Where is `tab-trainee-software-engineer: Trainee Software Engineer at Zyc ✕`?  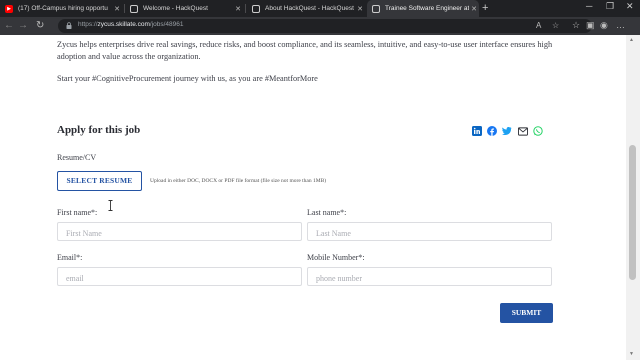
tab-trainee-software-engineer: Trainee Software Engineer at Zyc ✕ is located at coordinates (423, 8).